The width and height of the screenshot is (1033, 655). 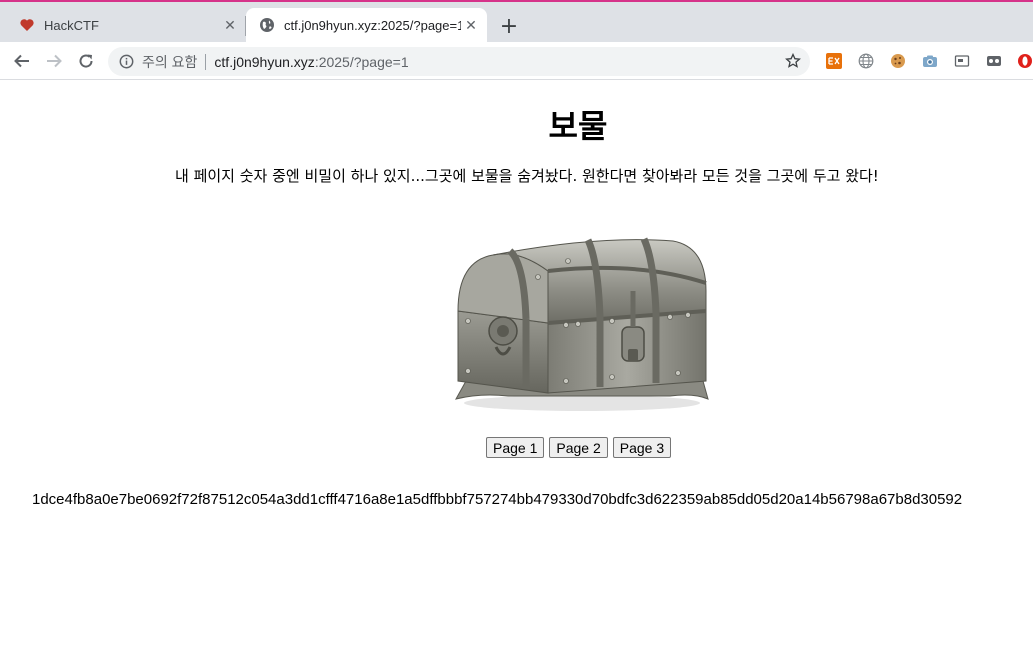 I want to click on cookie-icon, so click(x=898, y=61).